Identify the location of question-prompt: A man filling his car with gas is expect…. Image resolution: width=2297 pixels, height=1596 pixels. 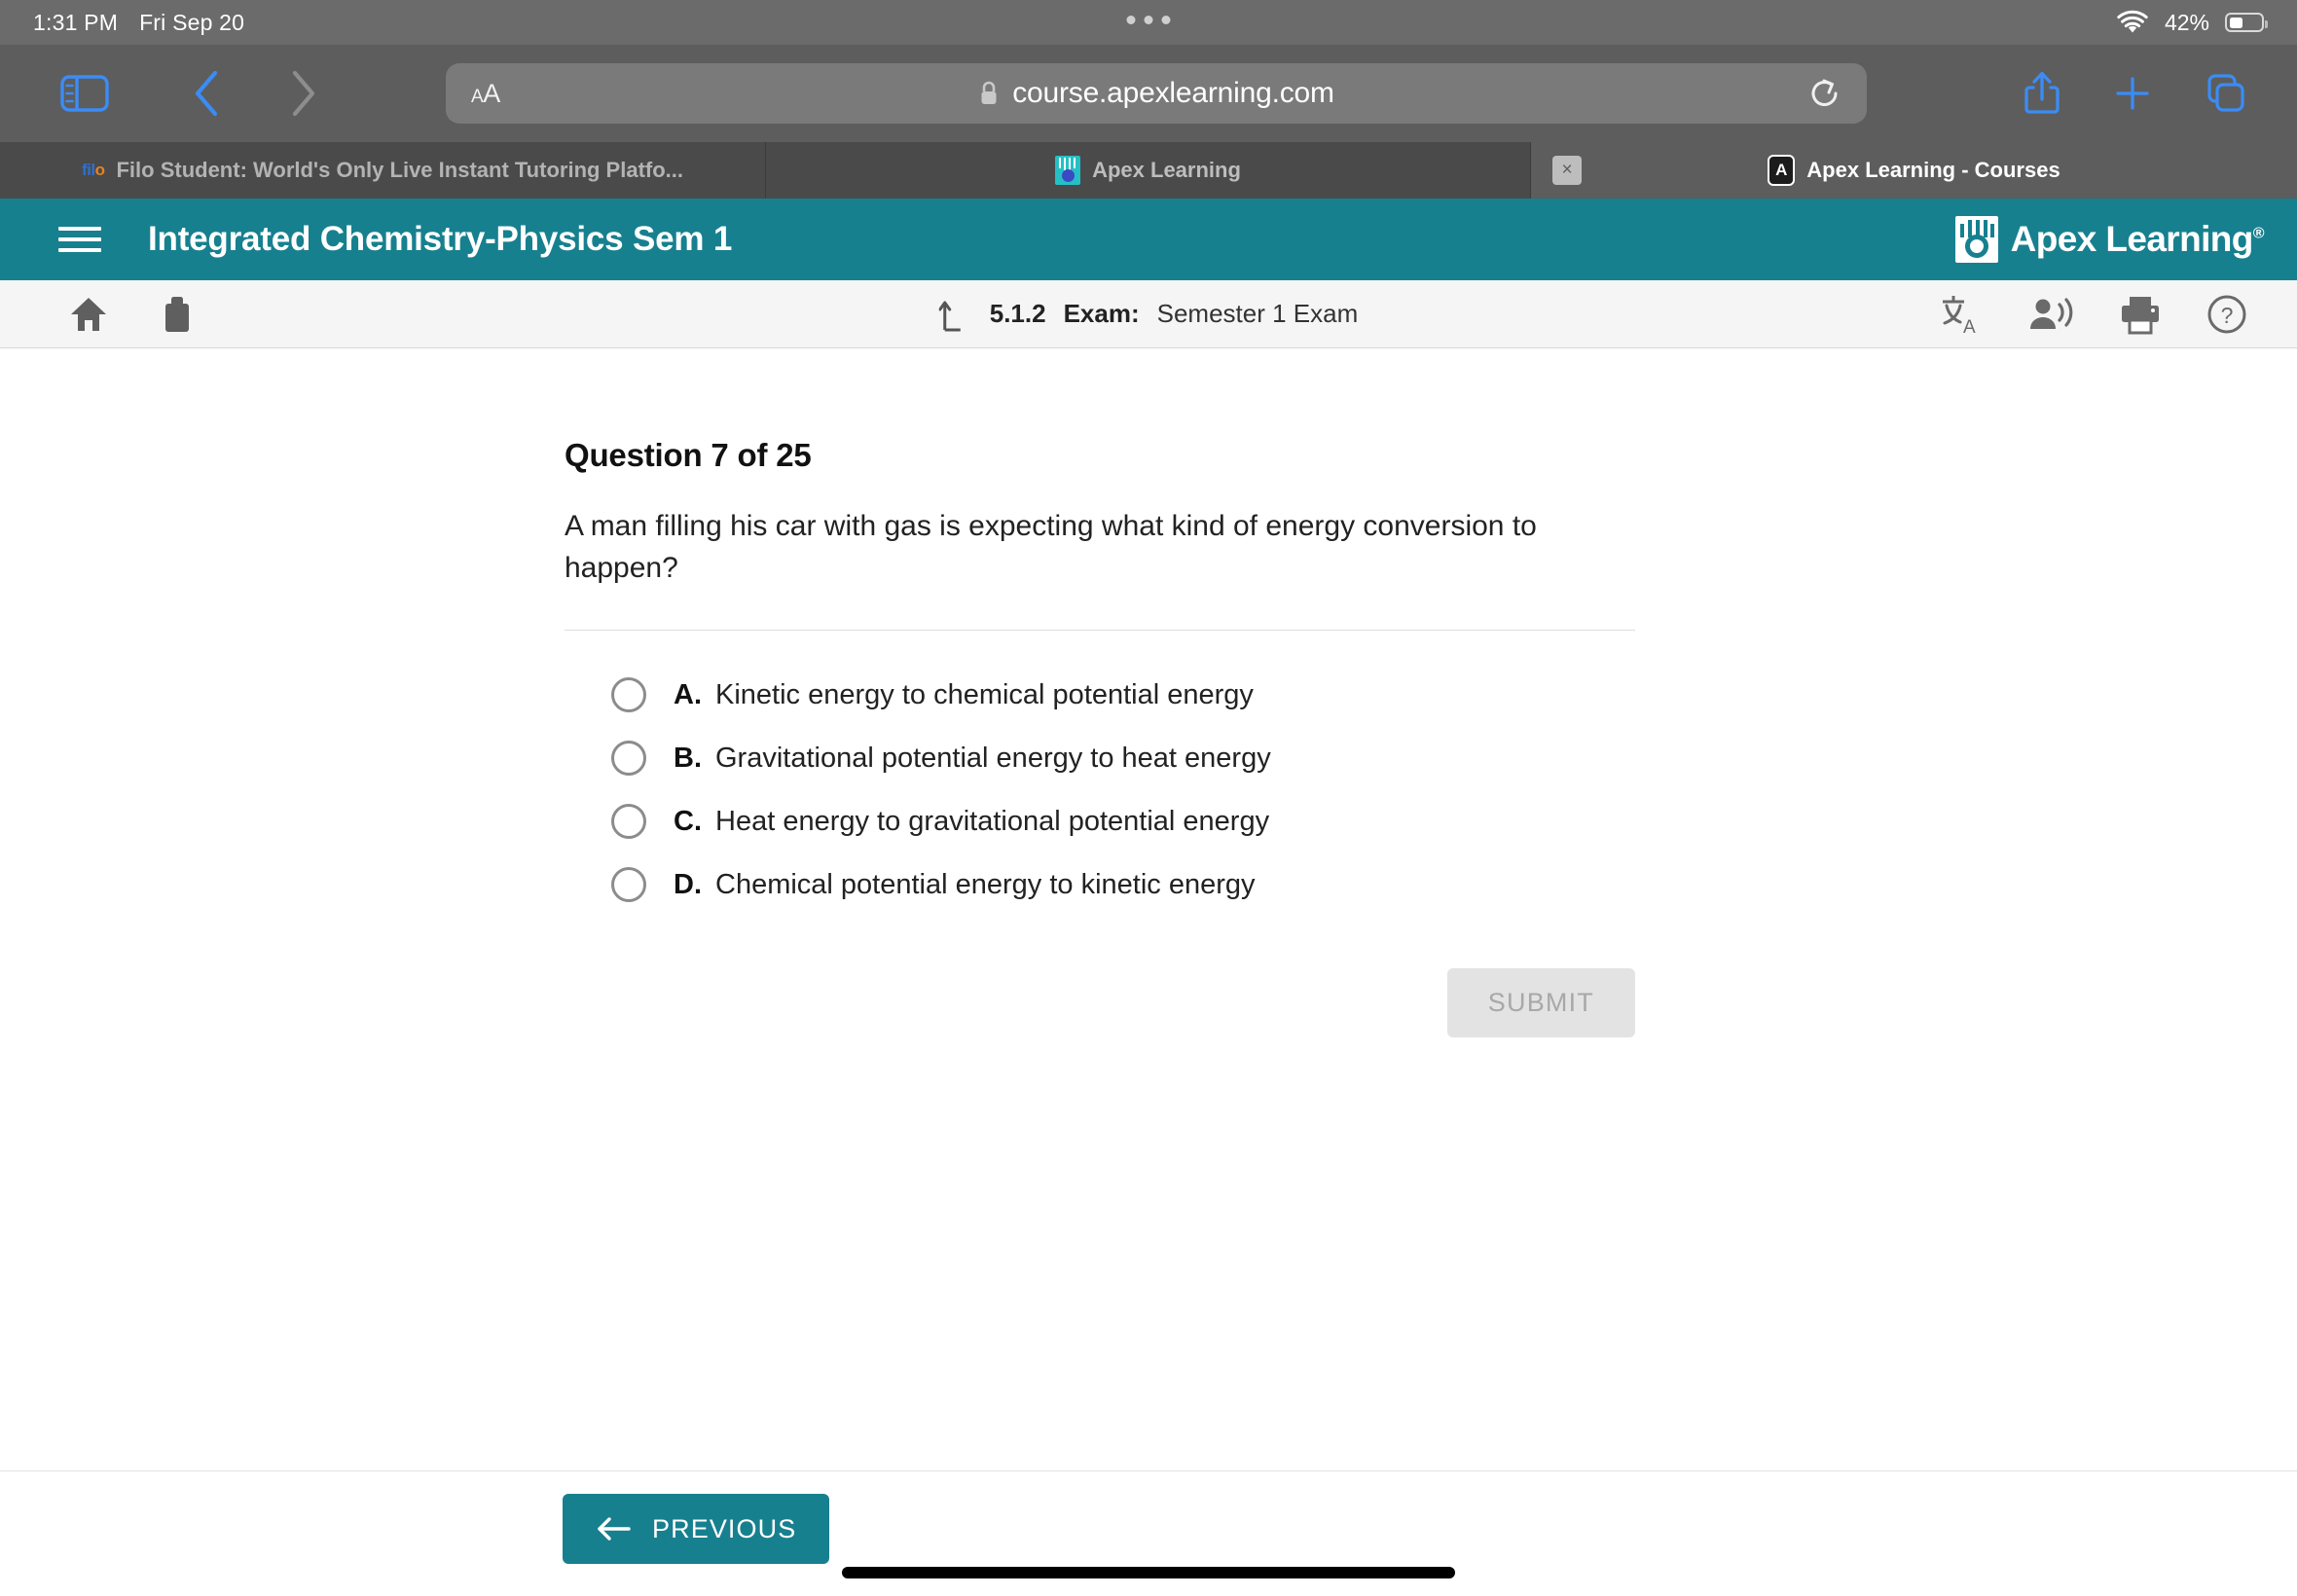
(1051, 547).